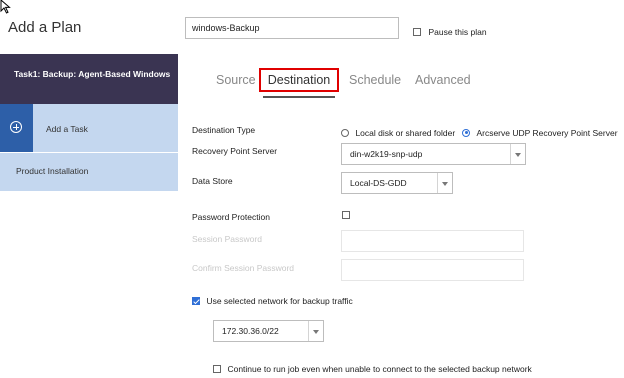 Image resolution: width=624 pixels, height=378 pixels. I want to click on product-installation-label: Product Installation, so click(52, 171).